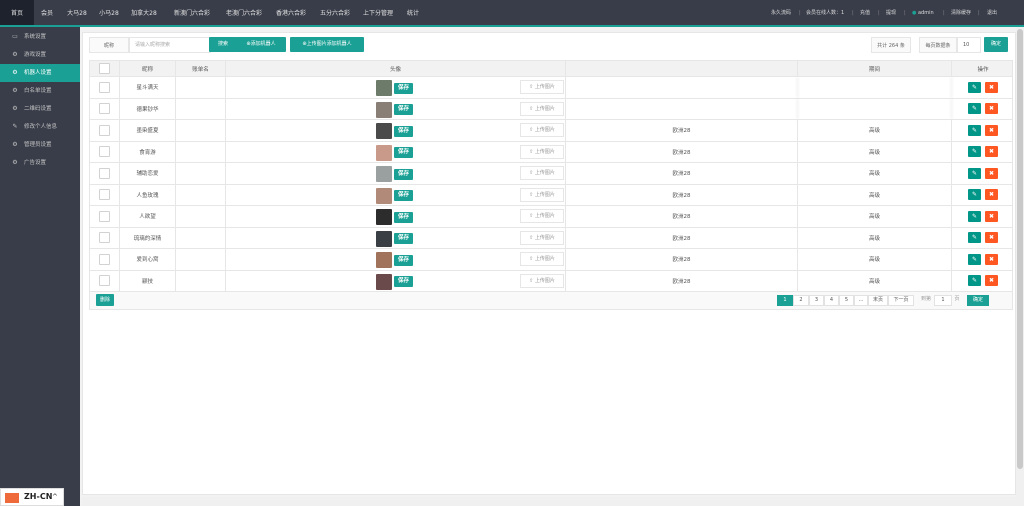  I want to click on next-page-button: 下一页, so click(901, 300).